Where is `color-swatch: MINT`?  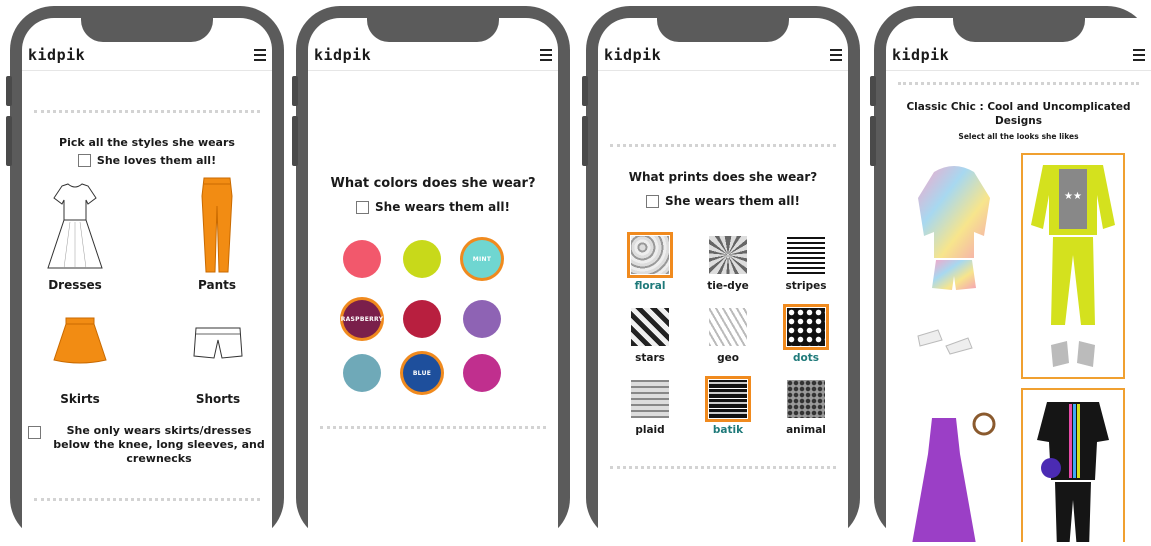
color-swatch: MINT is located at coordinates (482, 259).